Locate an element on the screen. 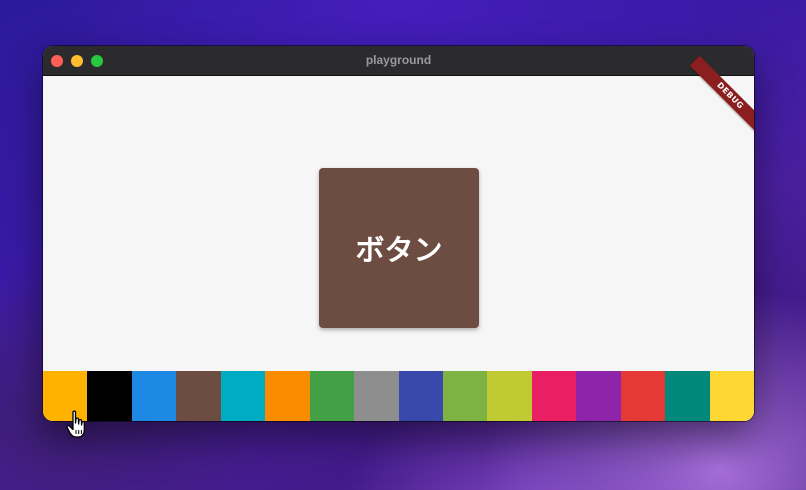 The height and width of the screenshot is (490, 806). color-palette is located at coordinates (398, 396).